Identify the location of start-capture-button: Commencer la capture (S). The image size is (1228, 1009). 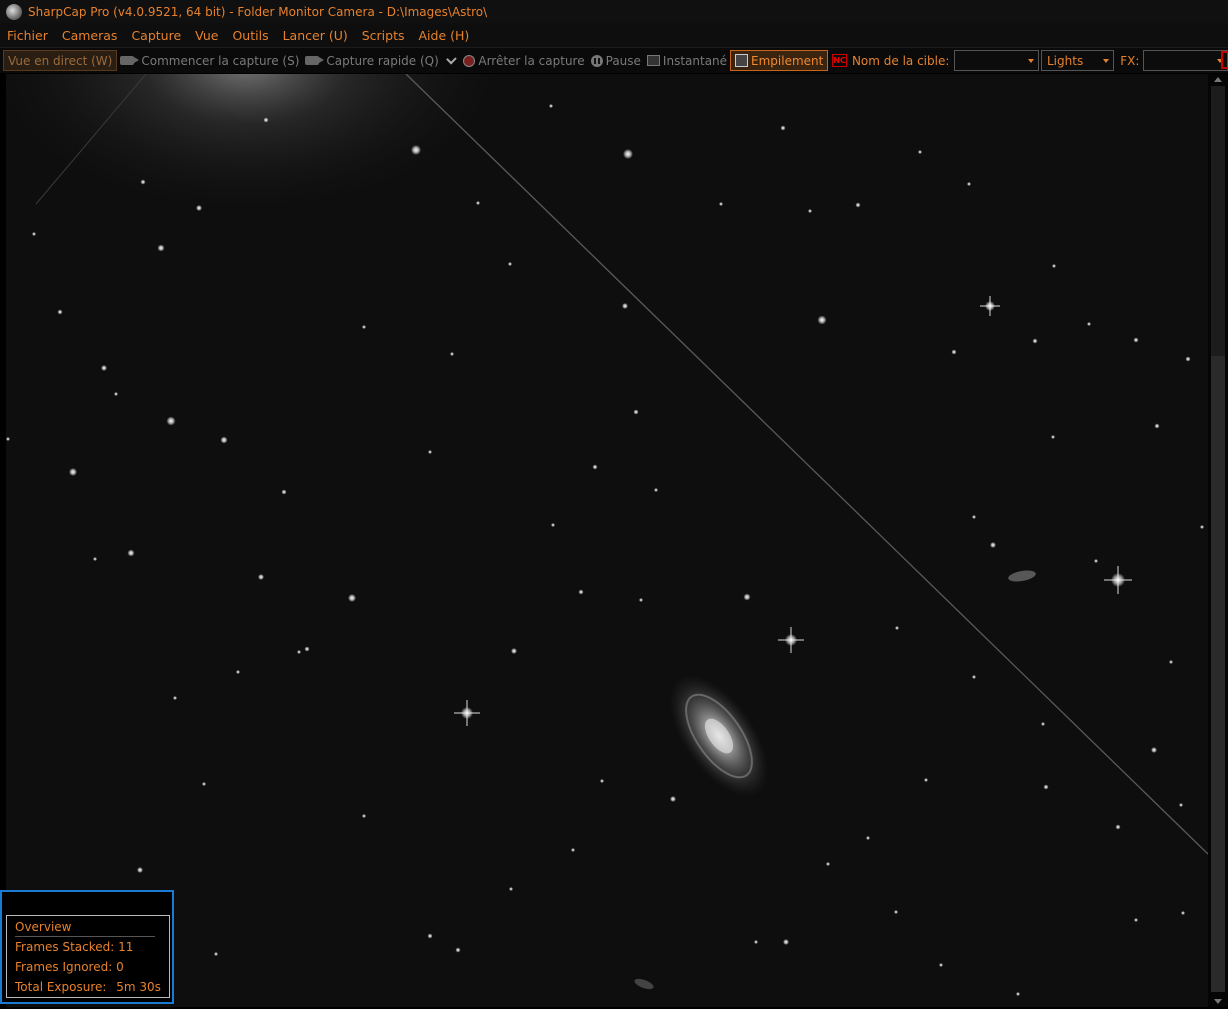
(209, 60).